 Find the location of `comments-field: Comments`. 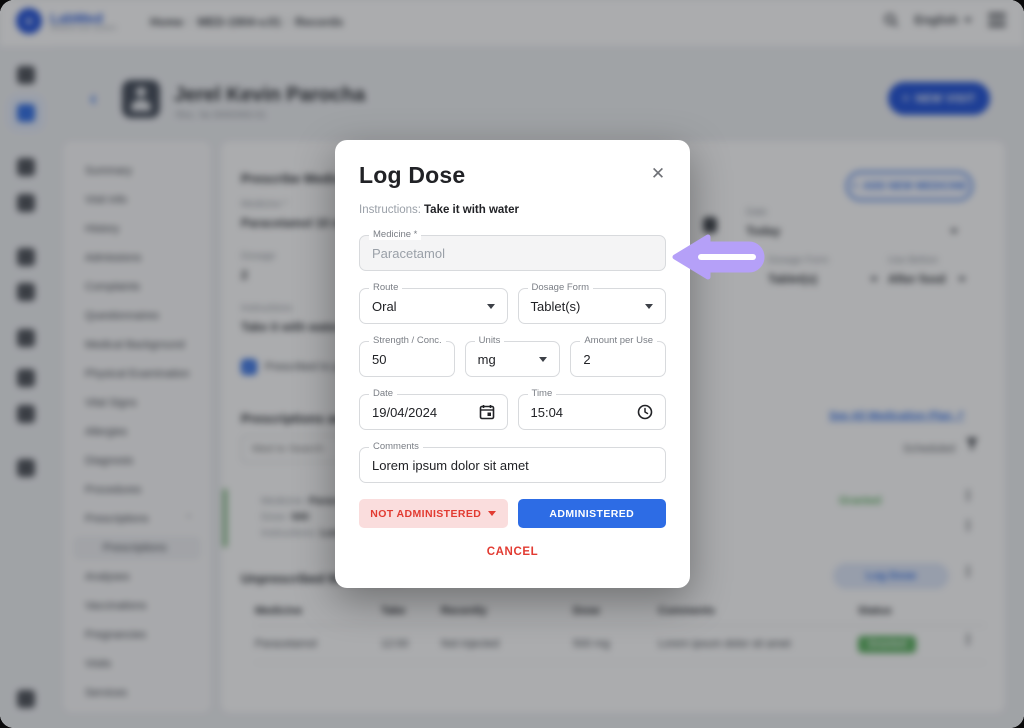

comments-field: Comments is located at coordinates (512, 462).